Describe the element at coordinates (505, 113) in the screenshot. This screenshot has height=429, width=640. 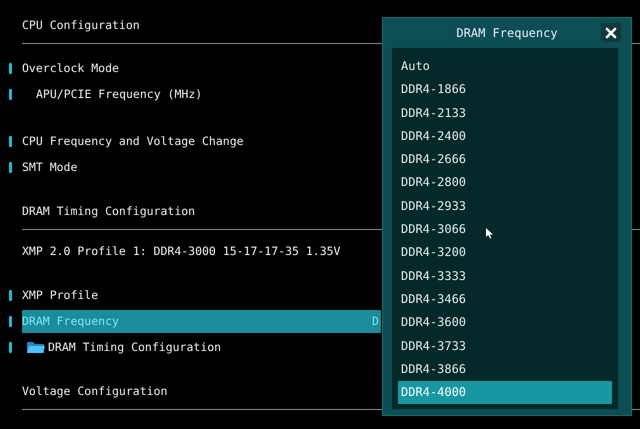
I see `option-item: DDR4-2133` at that location.